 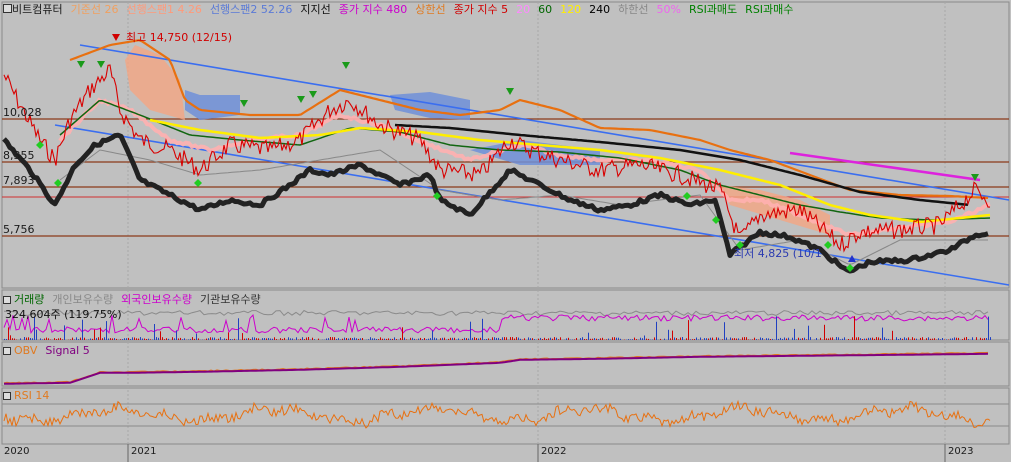 I want to click on rsi-toggle-icon, so click(x=7, y=396).